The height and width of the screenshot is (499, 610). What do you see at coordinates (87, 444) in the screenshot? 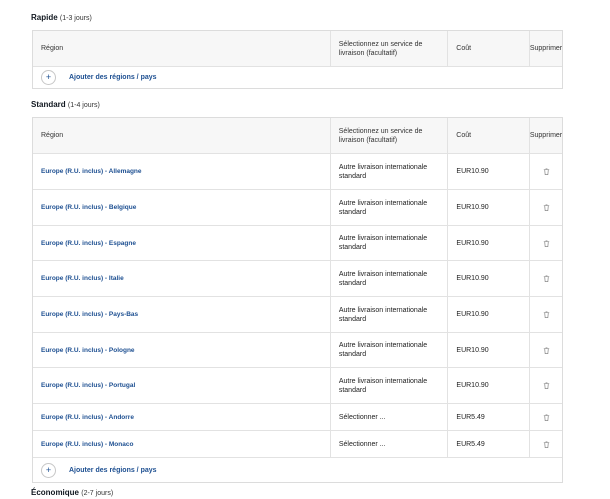
I see `region-link: Europe (R.U. inclus) - Monaco` at bounding box center [87, 444].